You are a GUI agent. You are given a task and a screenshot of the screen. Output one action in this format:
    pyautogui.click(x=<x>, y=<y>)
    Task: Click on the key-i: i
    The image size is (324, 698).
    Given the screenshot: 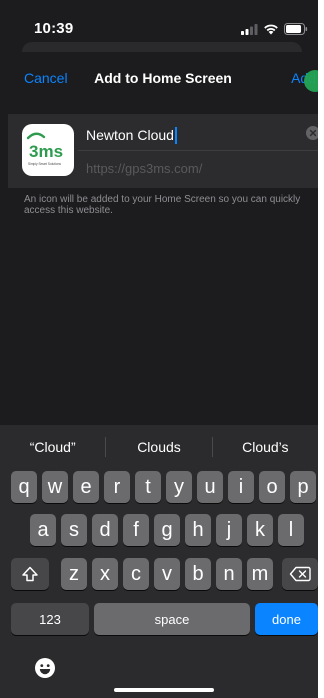 What is the action you would take?
    pyautogui.click(x=241, y=487)
    